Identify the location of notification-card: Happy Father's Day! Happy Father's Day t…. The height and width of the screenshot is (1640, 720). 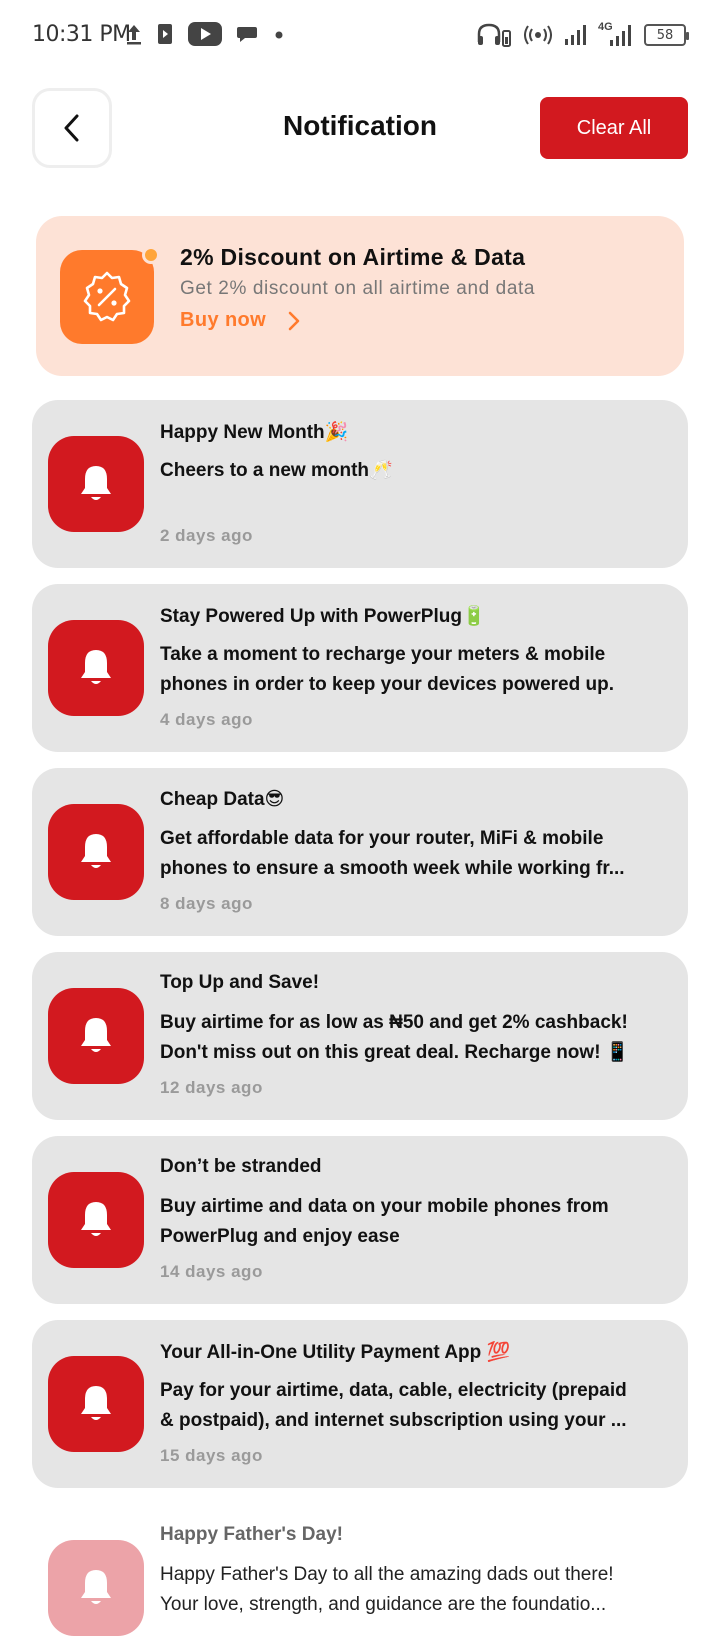
(360, 1572).